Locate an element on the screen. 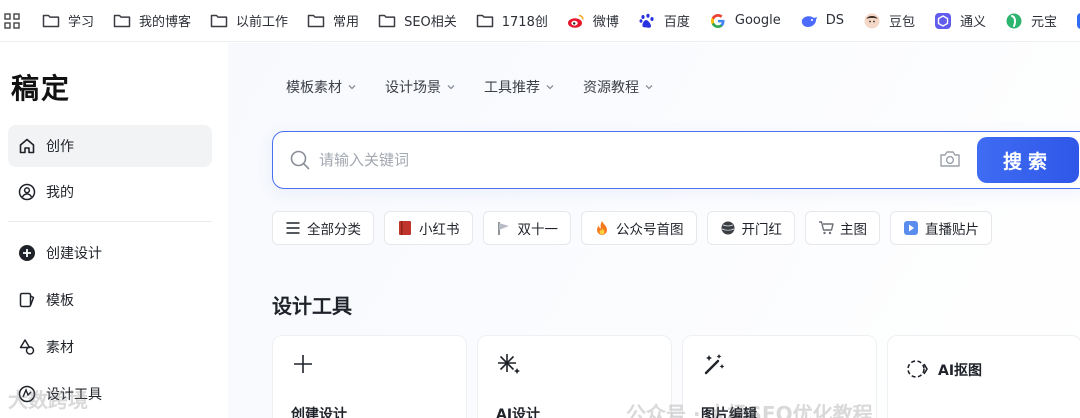 Image resolution: width=1080 pixels, height=418 pixels. app-logo: 稿定 is located at coordinates (41, 87).